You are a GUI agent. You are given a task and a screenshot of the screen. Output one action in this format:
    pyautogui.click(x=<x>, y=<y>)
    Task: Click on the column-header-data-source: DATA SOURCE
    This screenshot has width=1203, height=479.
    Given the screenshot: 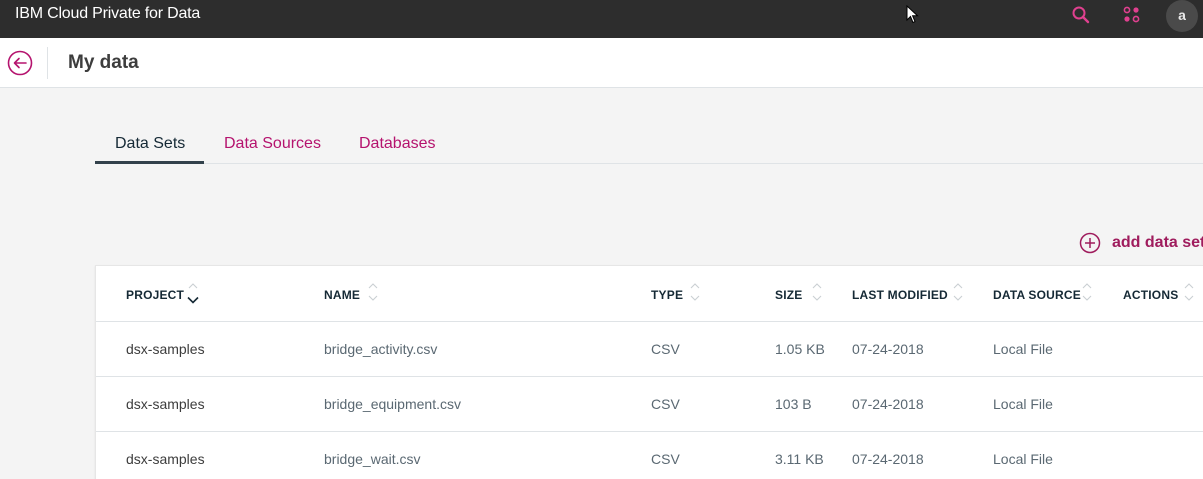 What is the action you would take?
    pyautogui.click(x=1037, y=295)
    